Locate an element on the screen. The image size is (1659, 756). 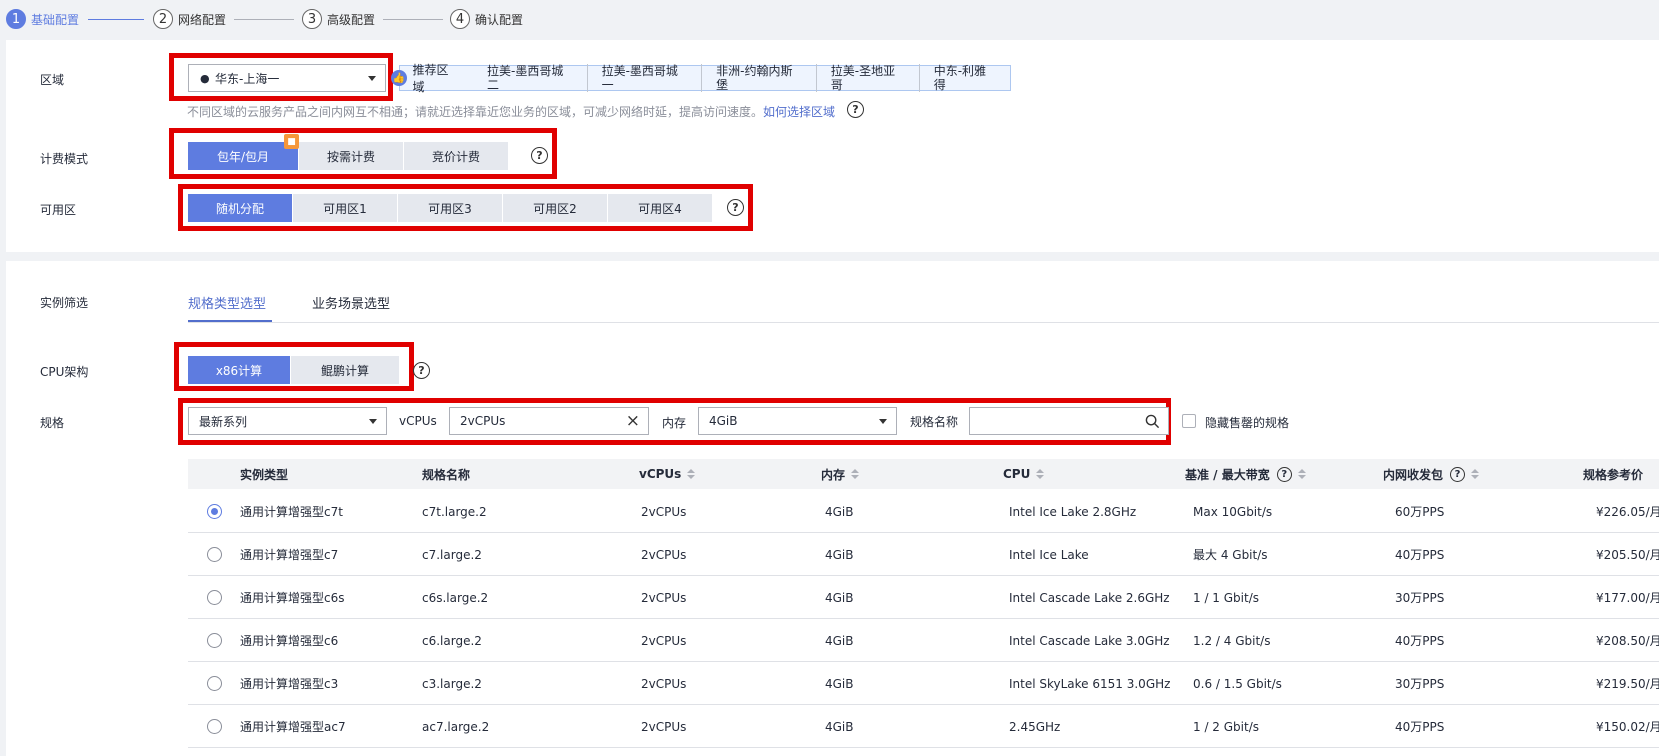
col-pps: 内网收发包? is located at coordinates (1431, 474).